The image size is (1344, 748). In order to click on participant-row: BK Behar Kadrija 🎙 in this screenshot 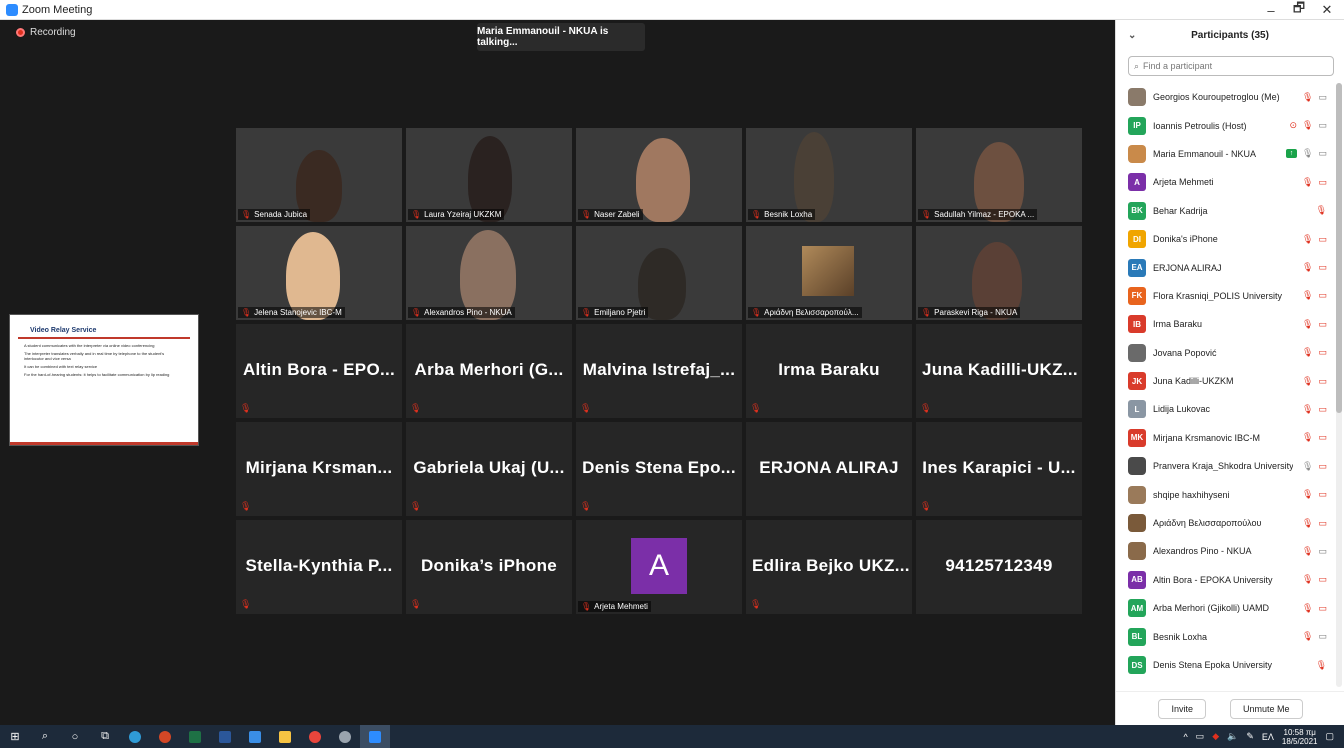, I will do `click(1223, 211)`.